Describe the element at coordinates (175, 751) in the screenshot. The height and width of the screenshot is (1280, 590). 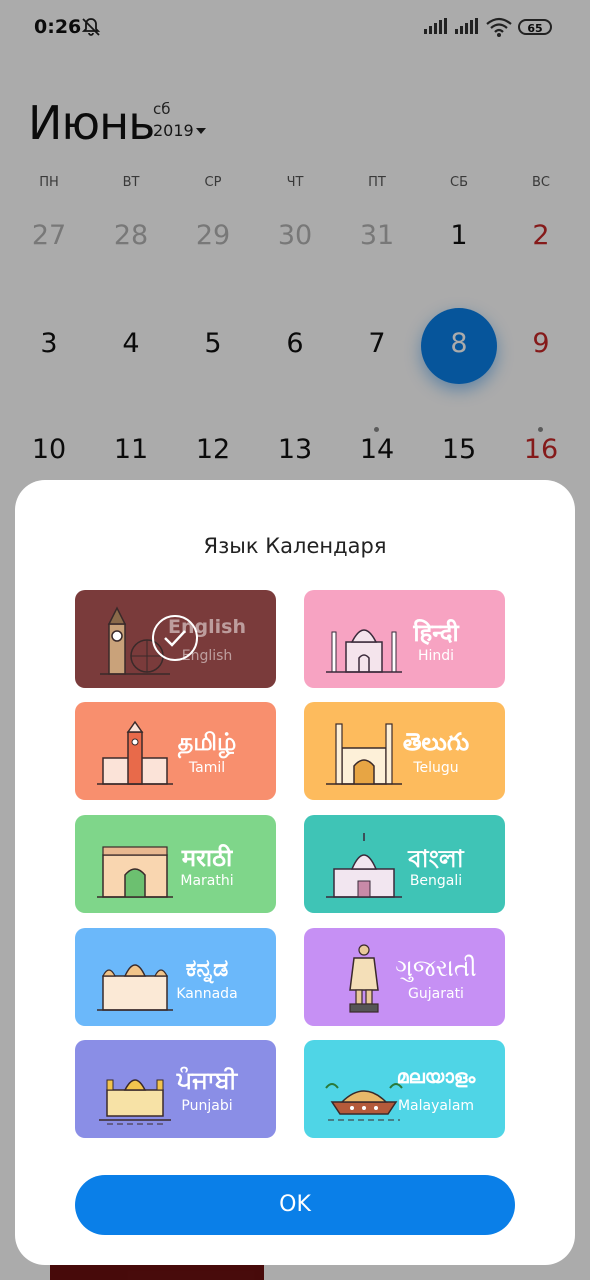
I see `language-card-tamil: தமிழ் Tamil` at that location.